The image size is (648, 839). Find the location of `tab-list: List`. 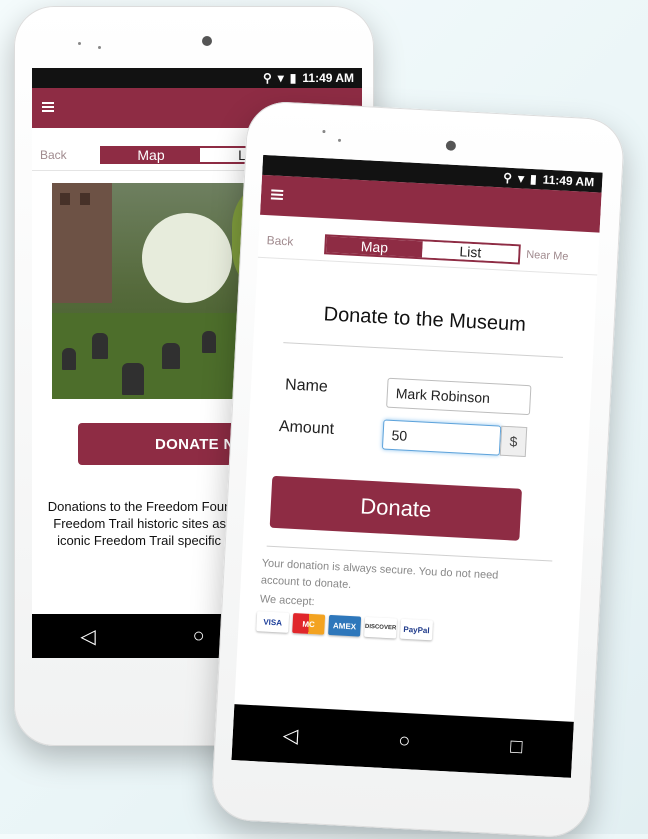

tab-list: List is located at coordinates (470, 252).